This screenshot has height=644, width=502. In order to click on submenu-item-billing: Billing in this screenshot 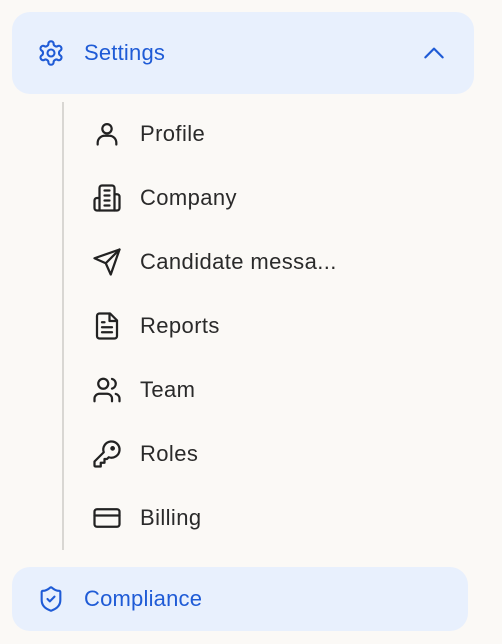, I will do `click(280, 518)`.